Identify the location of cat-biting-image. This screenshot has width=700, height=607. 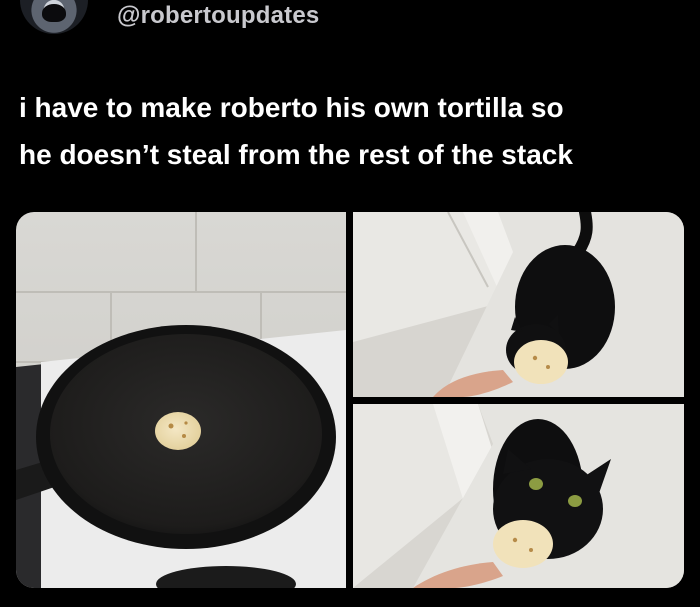
(518, 496).